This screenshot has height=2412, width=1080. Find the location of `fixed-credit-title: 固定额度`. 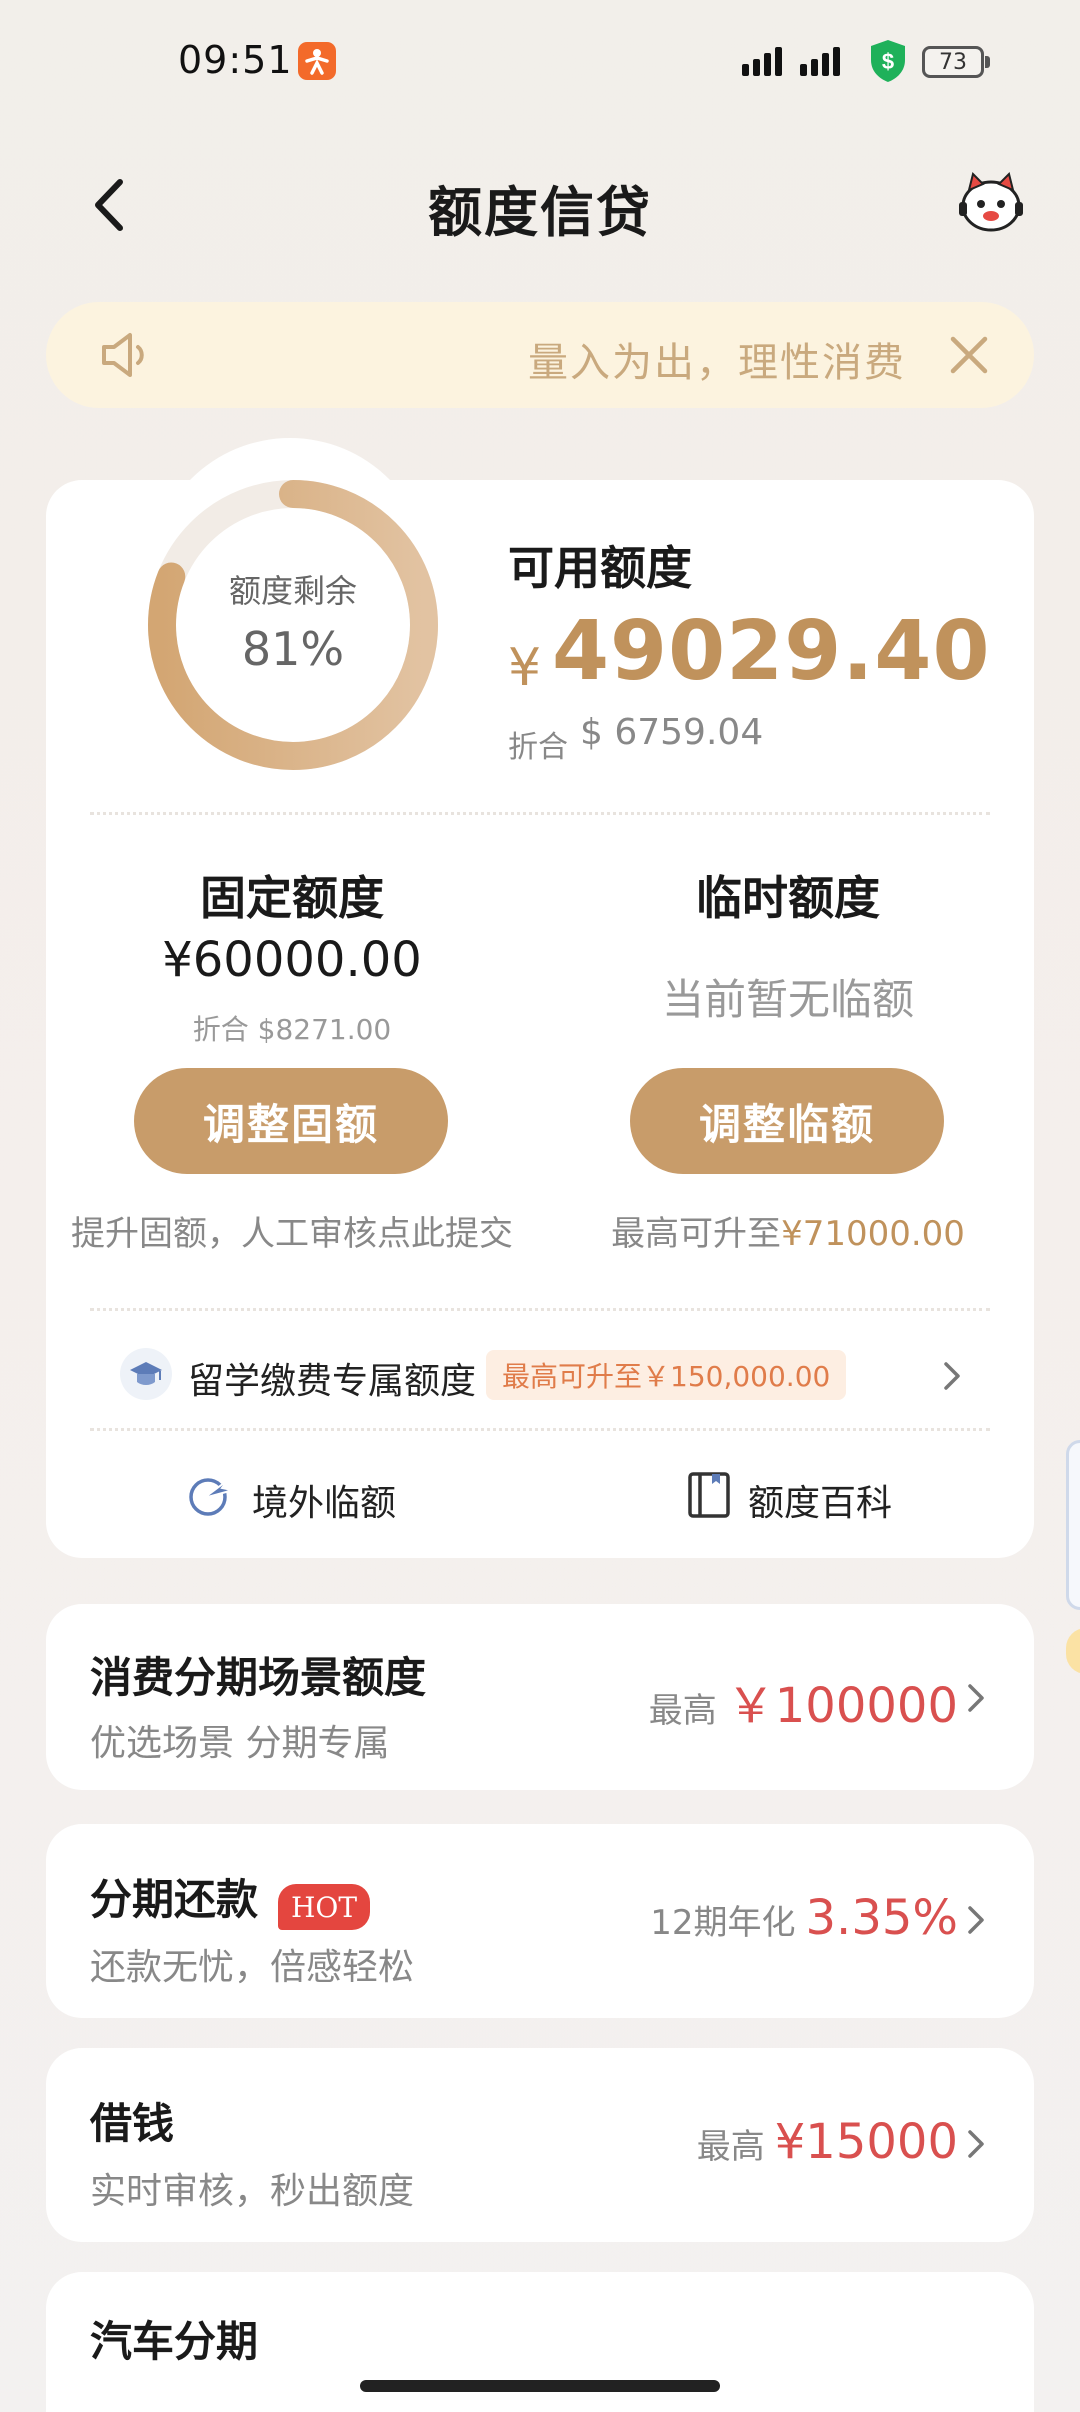

fixed-credit-title: 固定额度 is located at coordinates (292, 898).